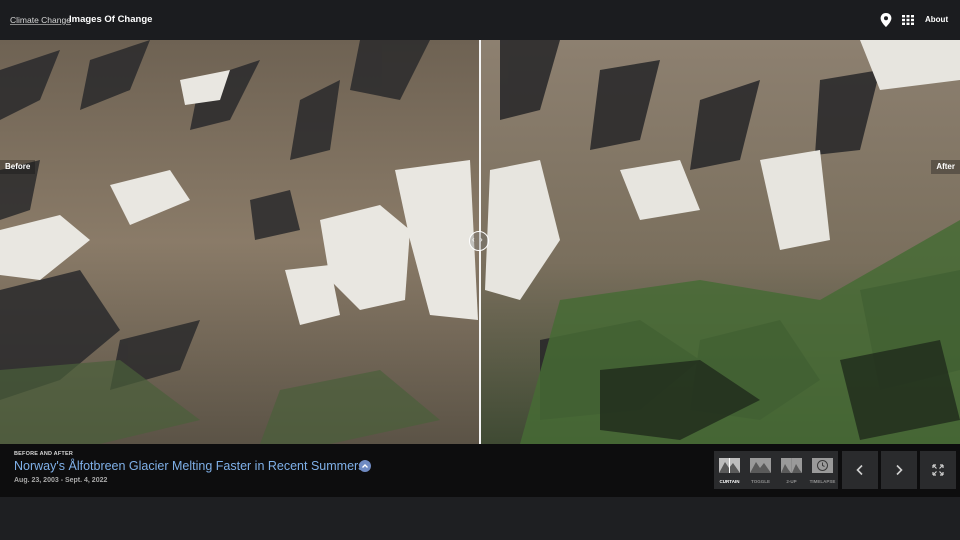 Image resolution: width=960 pixels, height=540 pixels. What do you see at coordinates (822, 481) in the screenshot?
I see `mode-timelapse-label: TIMELAPSE` at bounding box center [822, 481].